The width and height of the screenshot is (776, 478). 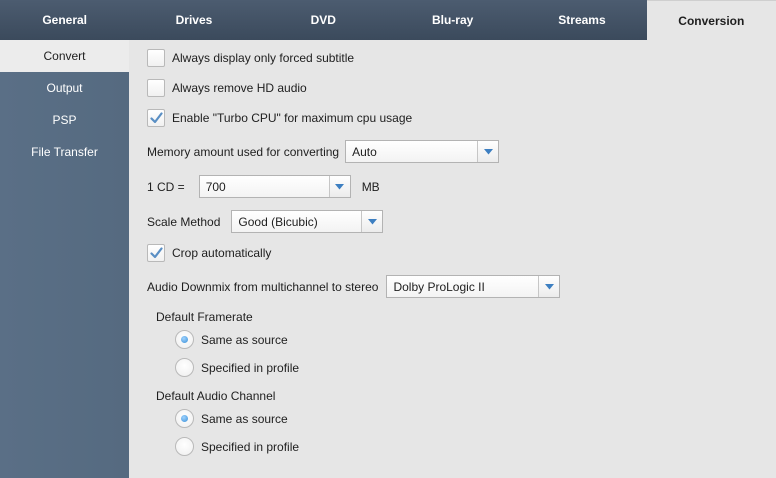 I want to click on cd-size-dropdown: 700, so click(x=274, y=186).